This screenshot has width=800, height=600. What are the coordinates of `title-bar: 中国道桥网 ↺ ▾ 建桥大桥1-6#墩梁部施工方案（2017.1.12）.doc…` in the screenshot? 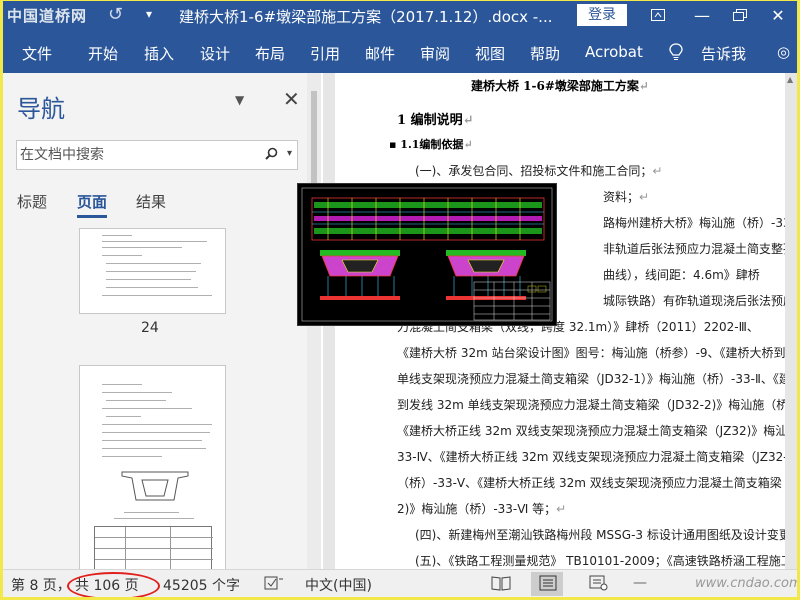 It's located at (400, 17).